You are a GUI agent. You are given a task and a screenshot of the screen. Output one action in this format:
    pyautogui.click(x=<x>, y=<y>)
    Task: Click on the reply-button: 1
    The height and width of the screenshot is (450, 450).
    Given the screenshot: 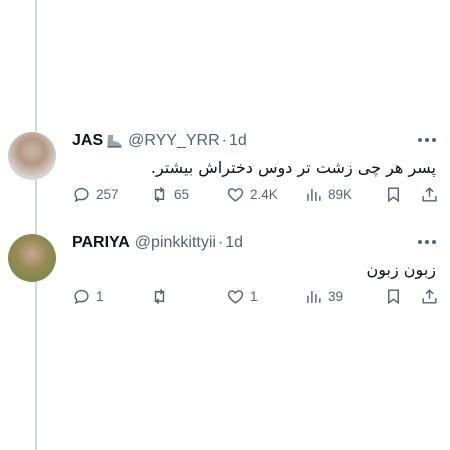 What is the action you would take?
    pyautogui.click(x=88, y=296)
    